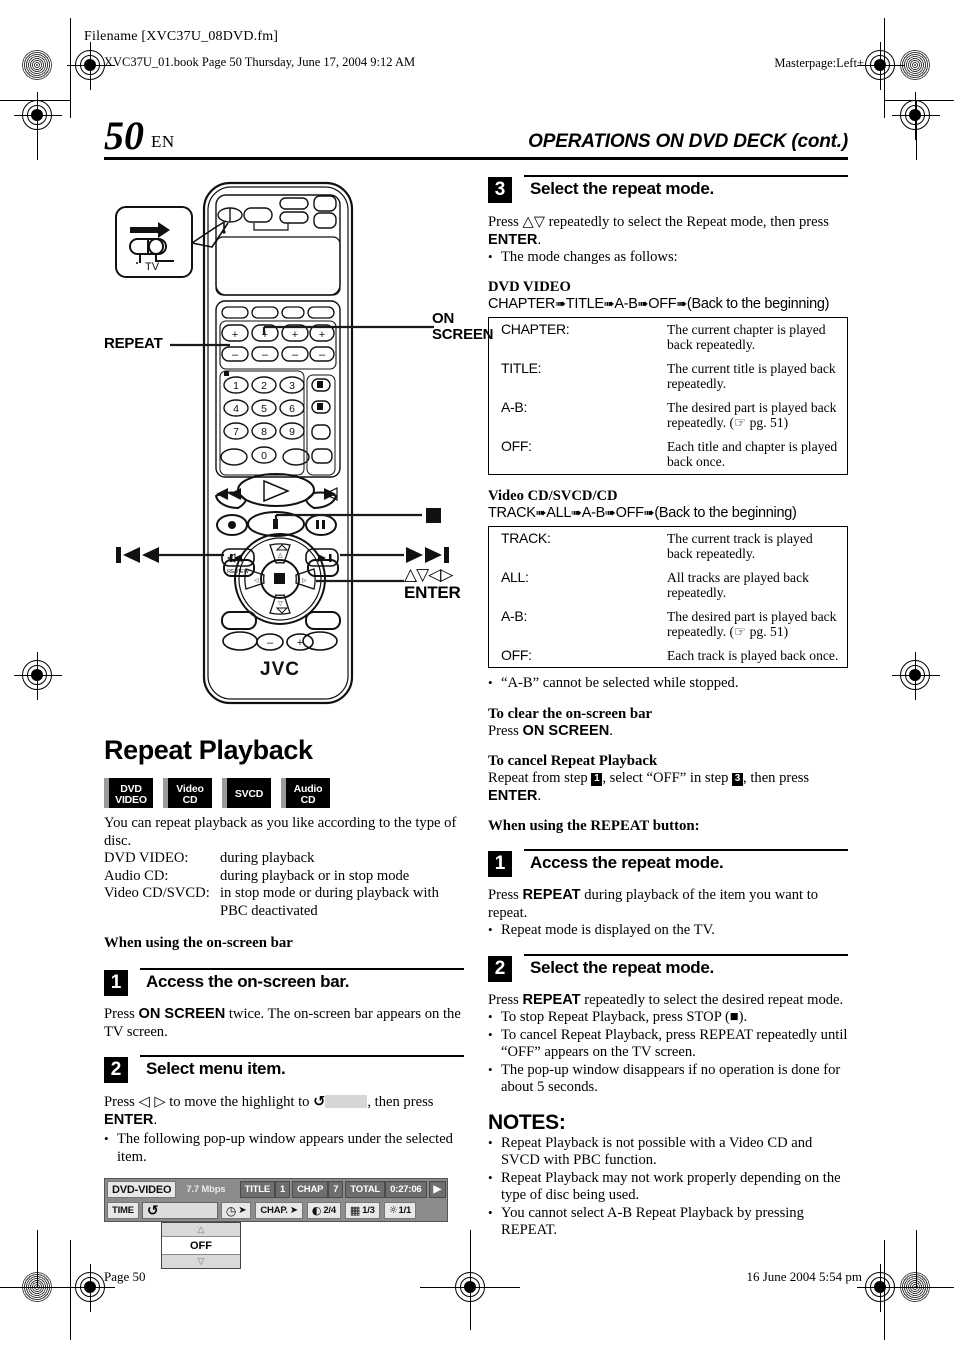  What do you see at coordinates (629, 512) in the screenshot?
I see `flow-item: OFF` at bounding box center [629, 512].